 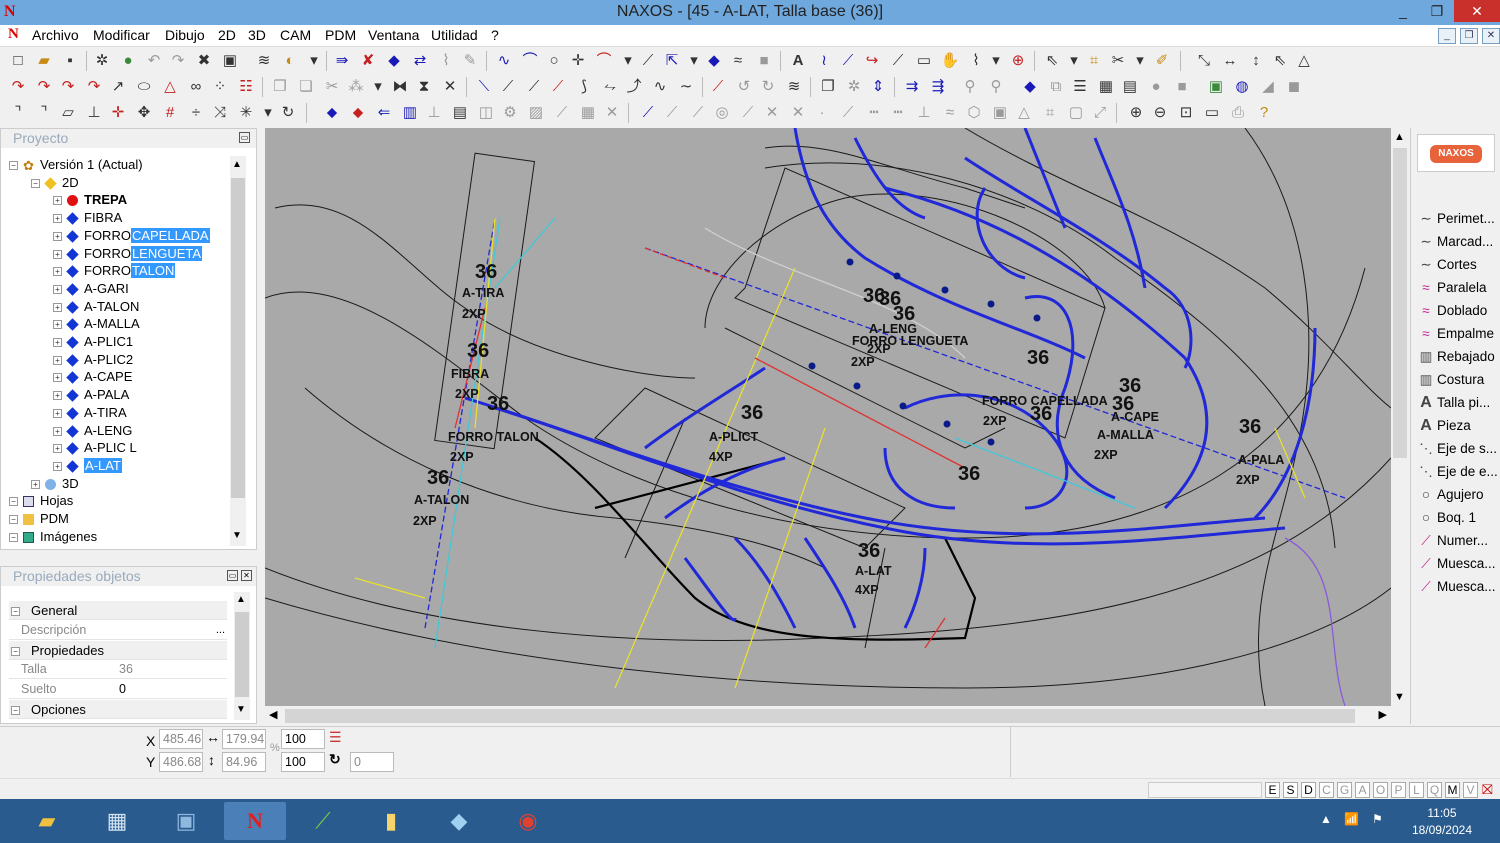 I want to click on scale-y-field: 100, so click(x=303, y=762).